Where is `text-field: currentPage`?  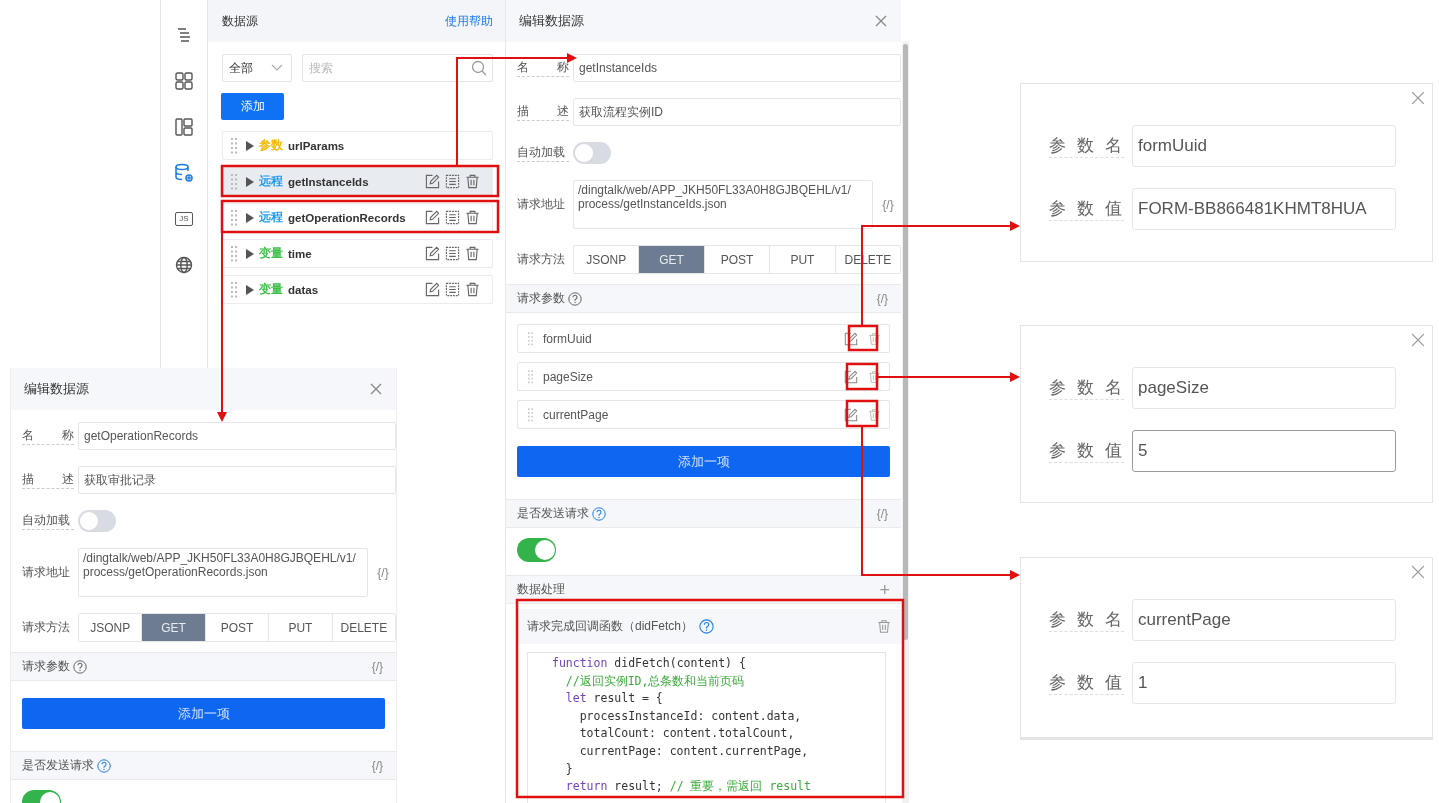
text-field: currentPage is located at coordinates (1264, 620).